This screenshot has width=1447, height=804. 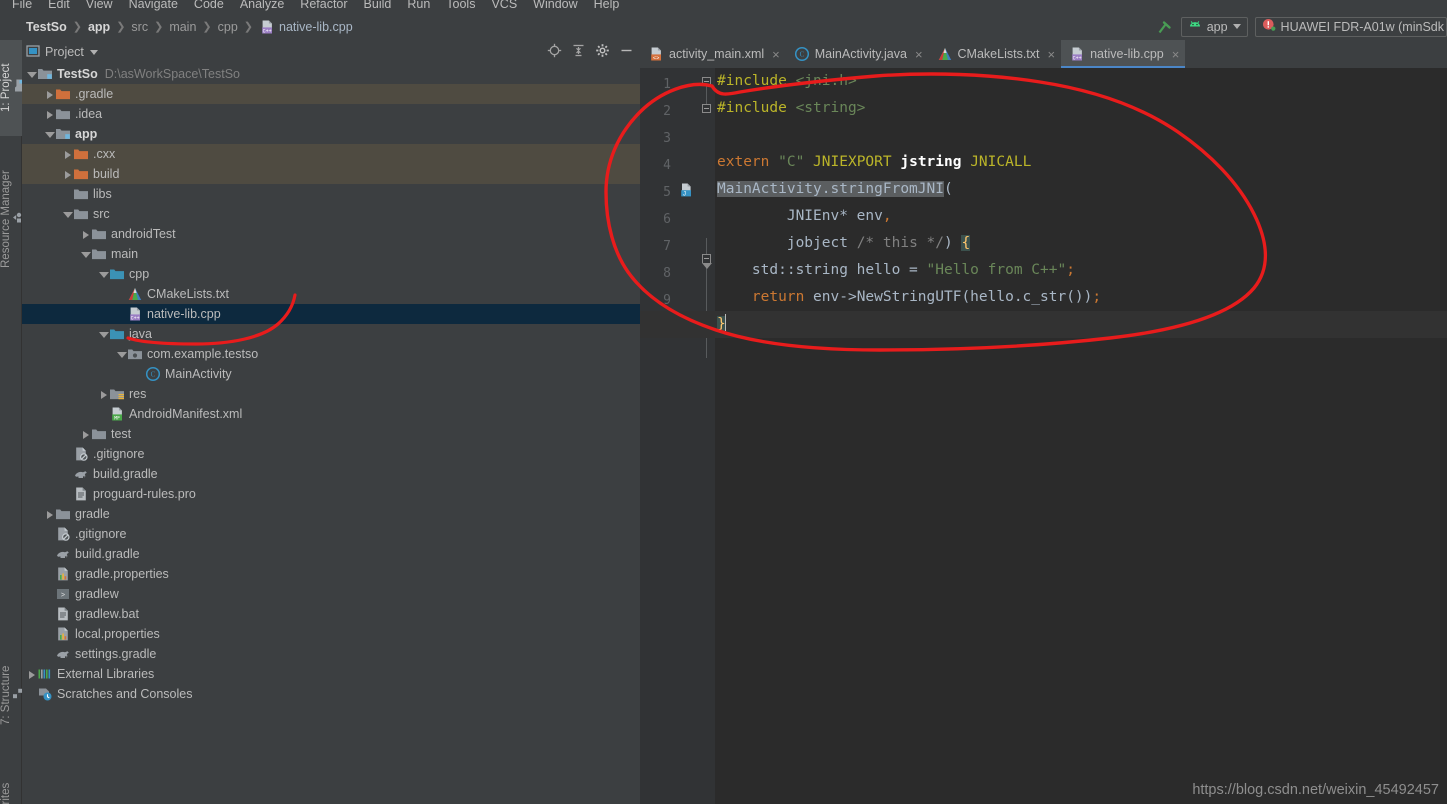 What do you see at coordinates (331, 634) in the screenshot?
I see `tree-row: local.properties` at bounding box center [331, 634].